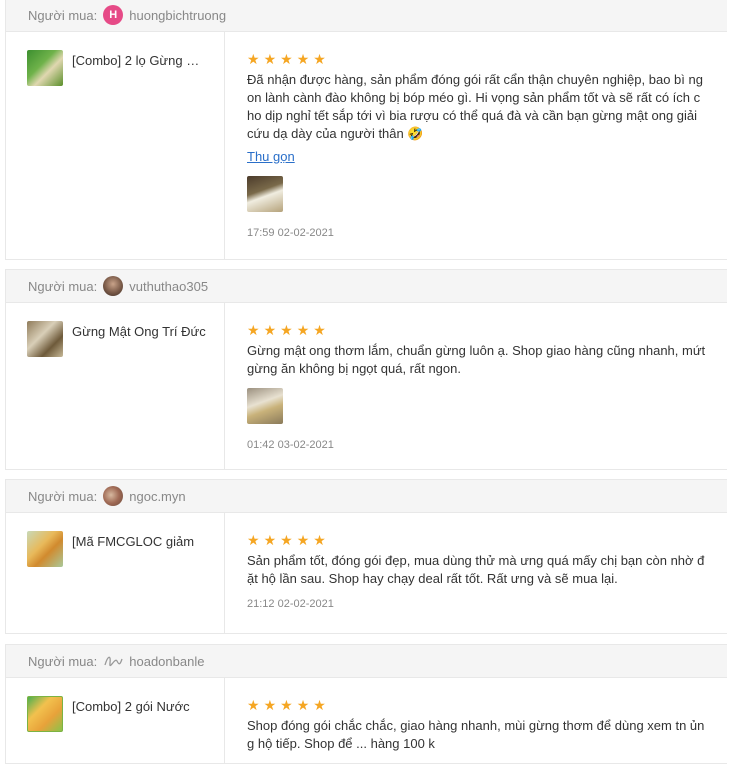 Image resolution: width=743 pixels, height=764 pixels. I want to click on product-name: [Mã FMCGLOC giảm, so click(140, 542).